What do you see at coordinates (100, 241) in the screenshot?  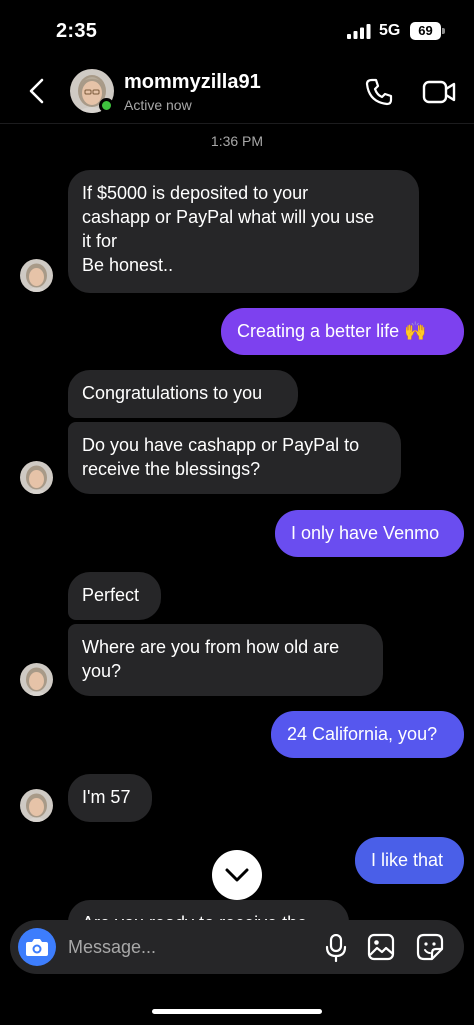 I see `message-line: it for` at bounding box center [100, 241].